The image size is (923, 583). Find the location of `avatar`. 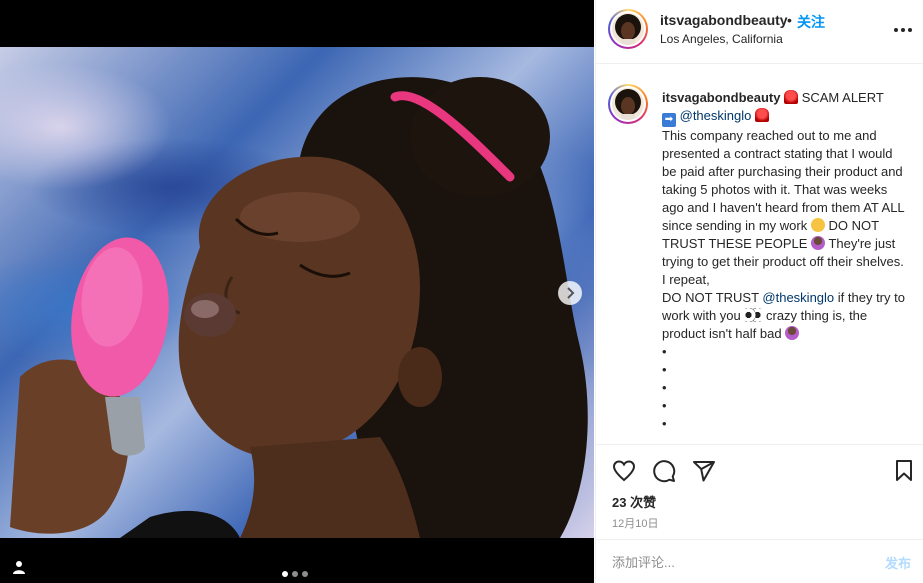

avatar is located at coordinates (628, 29).